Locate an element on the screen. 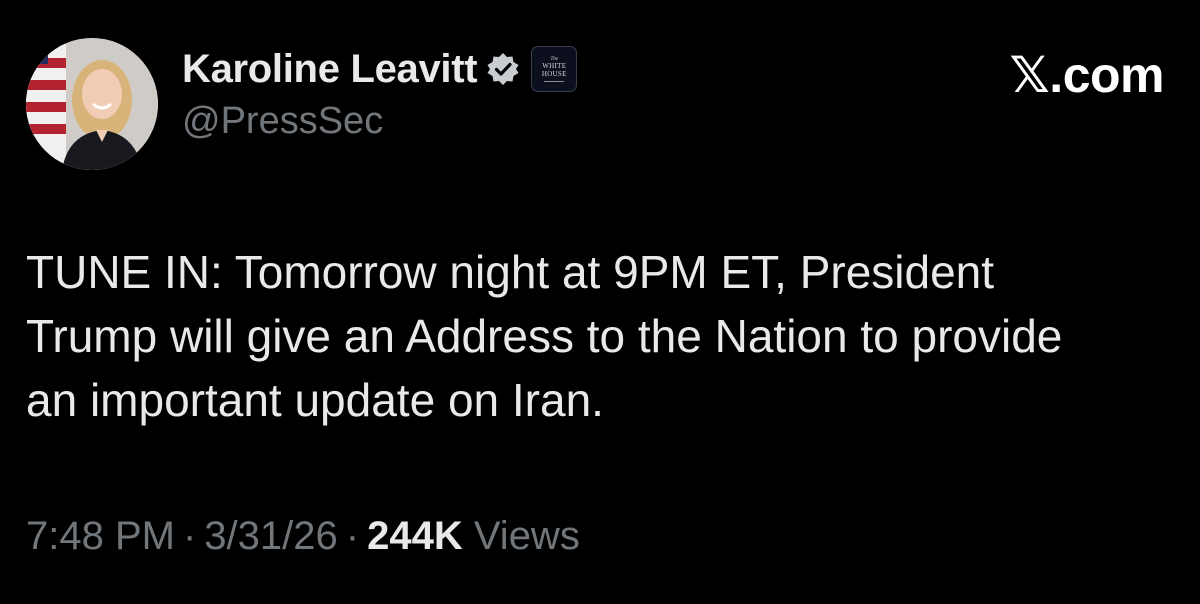  x-brand-logo: 𝕏.com is located at coordinates (1087, 75).